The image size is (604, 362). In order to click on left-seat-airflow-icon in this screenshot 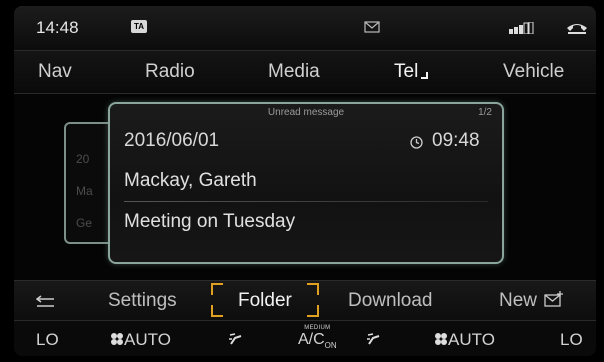, I will do `click(236, 340)`.